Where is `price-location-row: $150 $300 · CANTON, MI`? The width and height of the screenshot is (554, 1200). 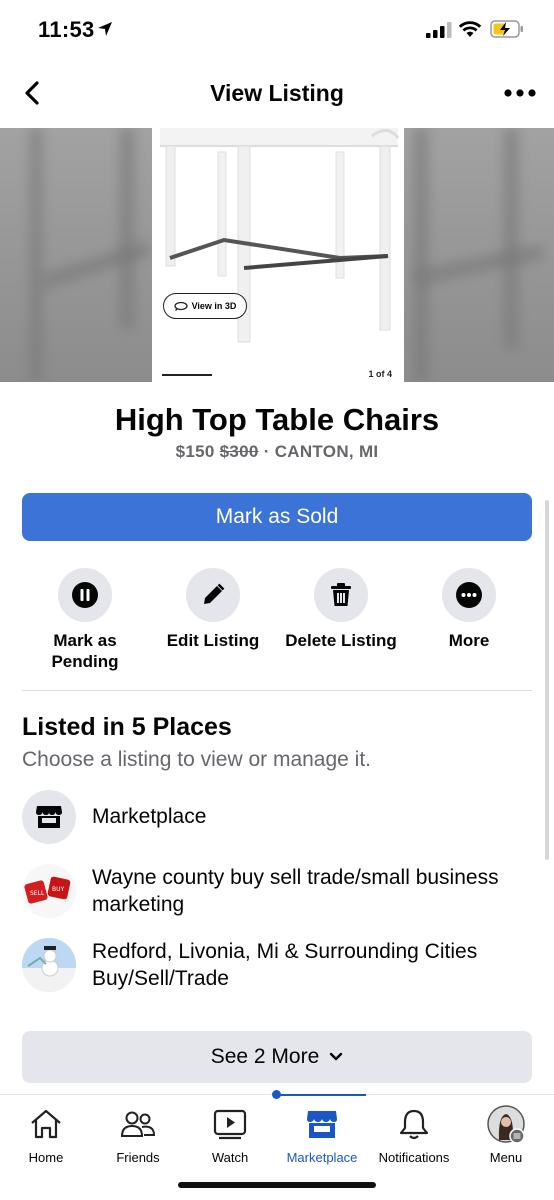
price-location-row: $150 $300 · CANTON, MI is located at coordinates (277, 452).